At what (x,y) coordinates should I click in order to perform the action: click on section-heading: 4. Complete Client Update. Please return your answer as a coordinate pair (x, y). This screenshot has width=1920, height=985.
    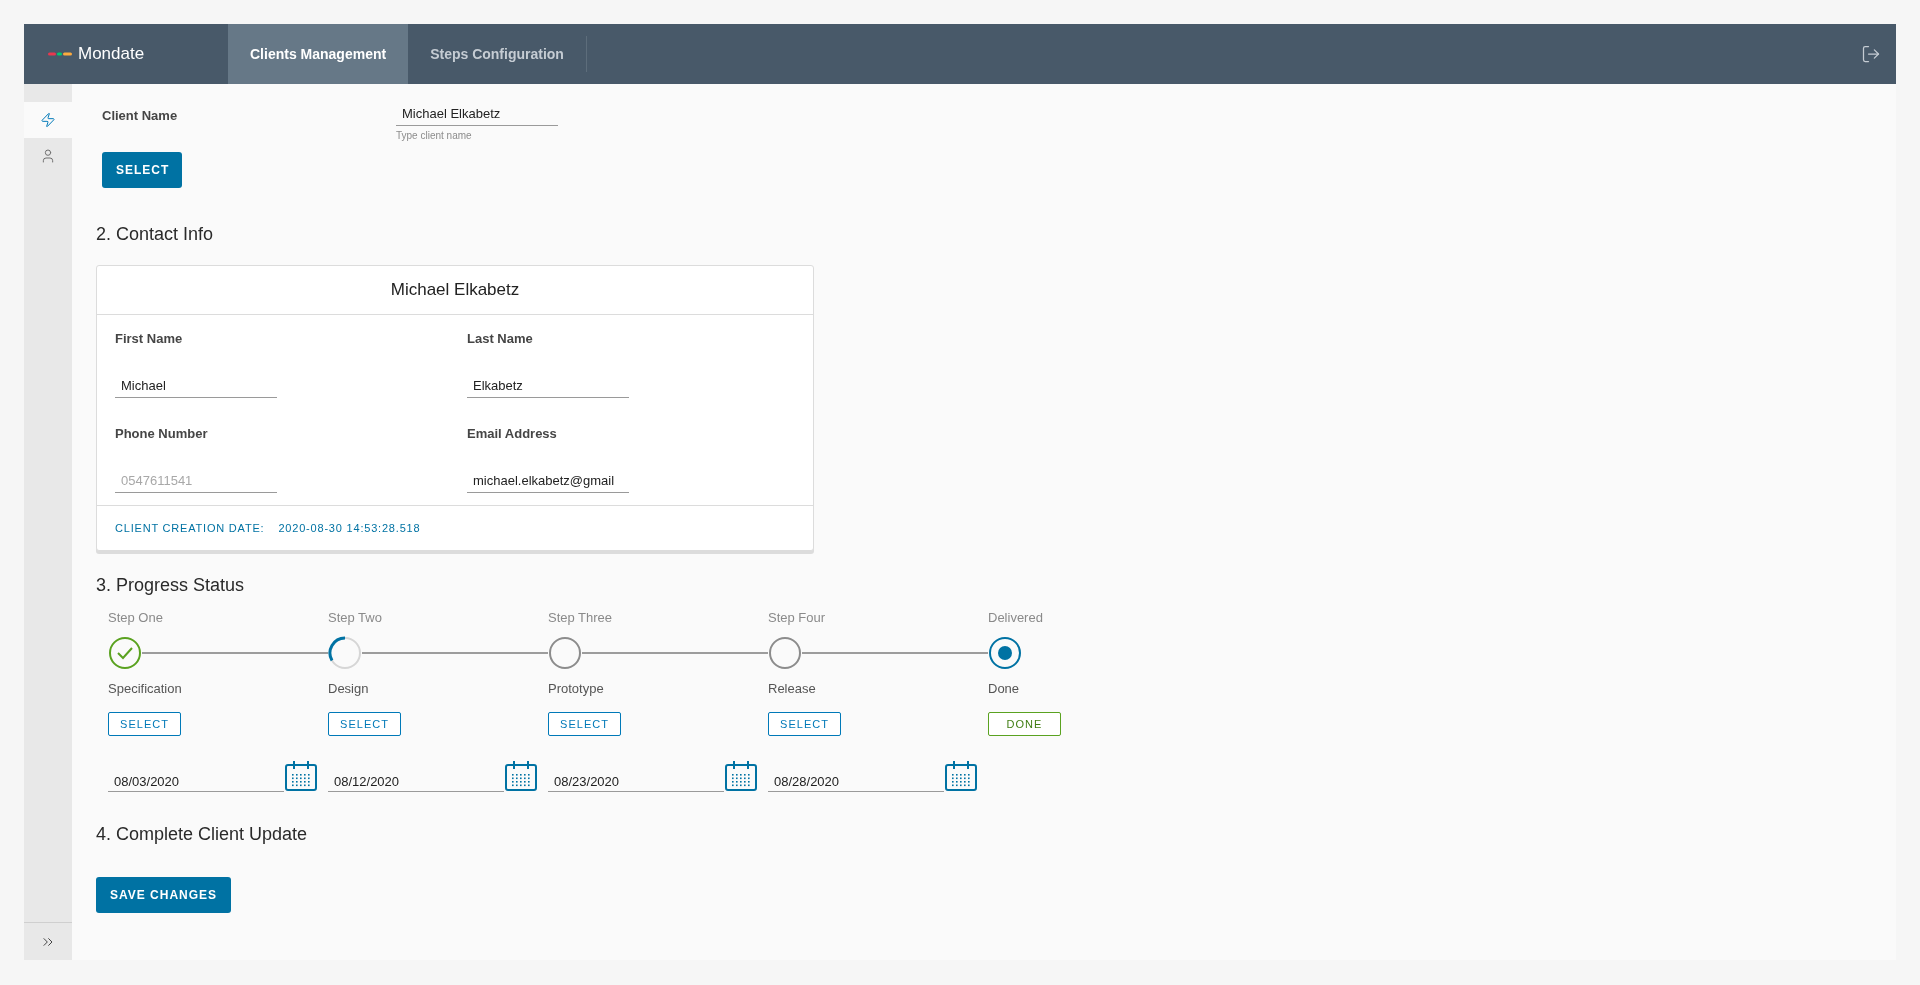
    Looking at the image, I should click on (202, 834).